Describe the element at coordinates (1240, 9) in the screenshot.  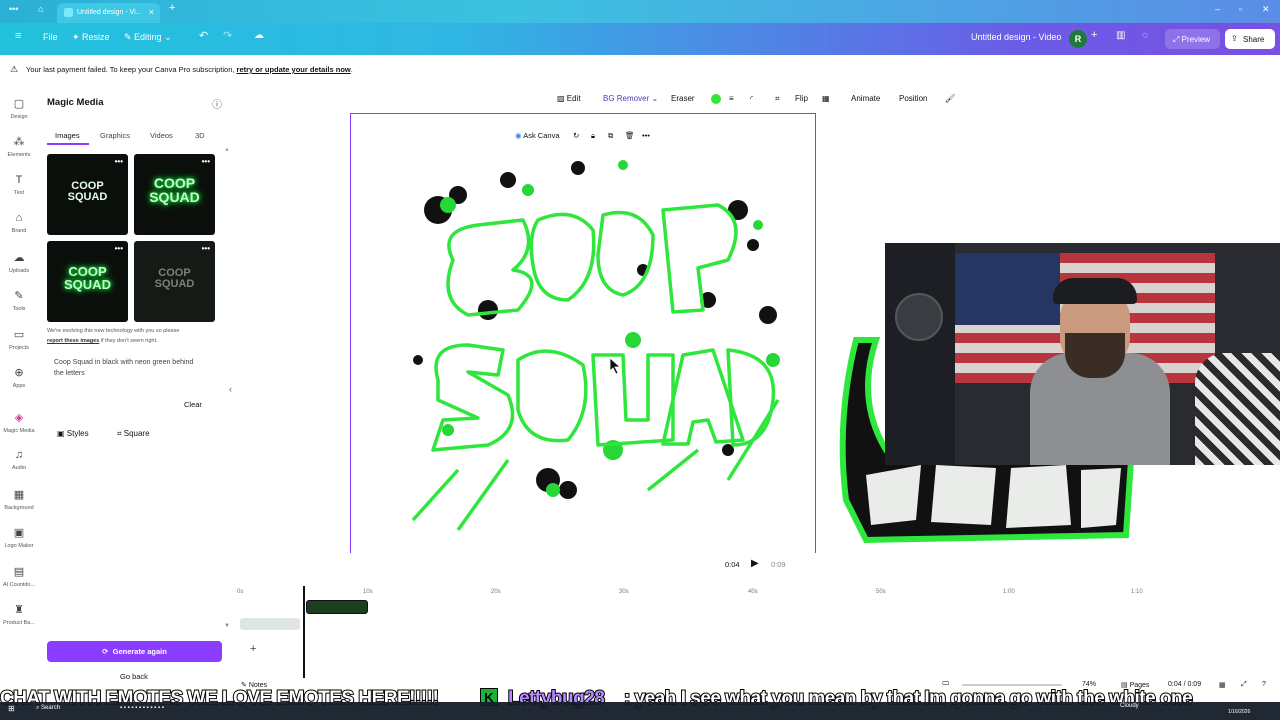
I see `maximize-icon: ▫` at that location.